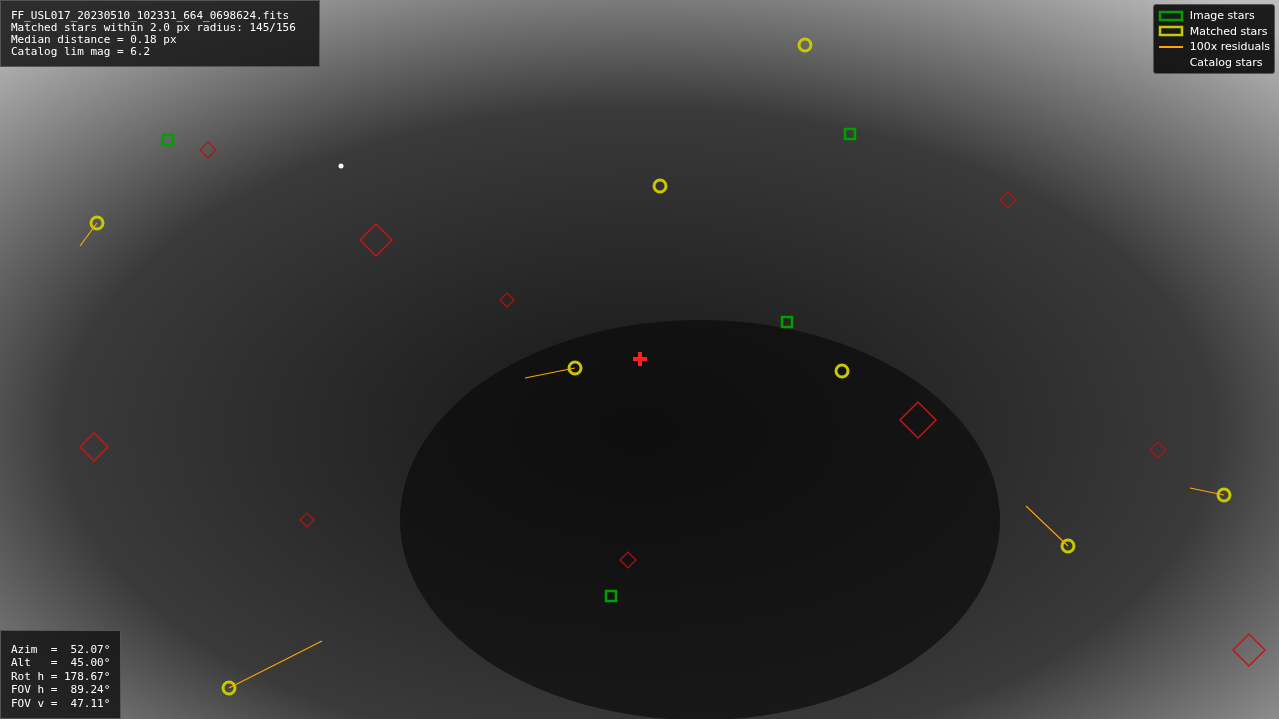 This screenshot has height=719, width=1279. What do you see at coordinates (151, 16) in the screenshot?
I see `info-text: FF_USL017_20230510_102331_664_0698624.fits` at bounding box center [151, 16].